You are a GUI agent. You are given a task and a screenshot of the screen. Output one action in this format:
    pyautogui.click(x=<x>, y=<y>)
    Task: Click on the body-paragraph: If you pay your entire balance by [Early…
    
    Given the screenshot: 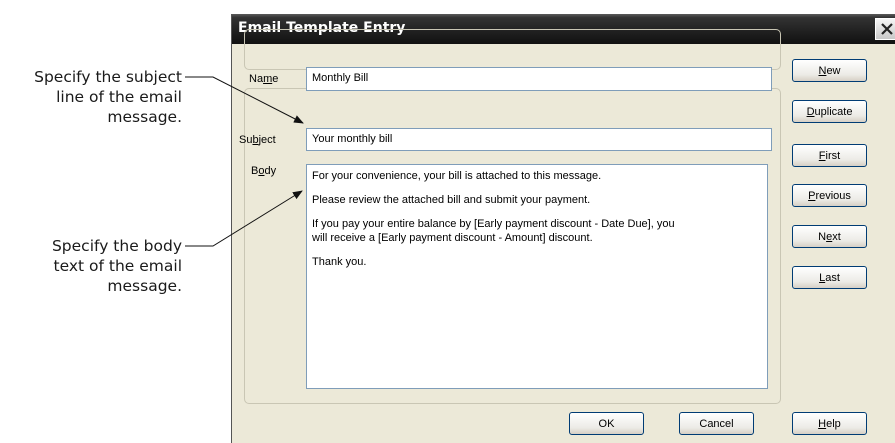 What is the action you would take?
    pyautogui.click(x=493, y=231)
    